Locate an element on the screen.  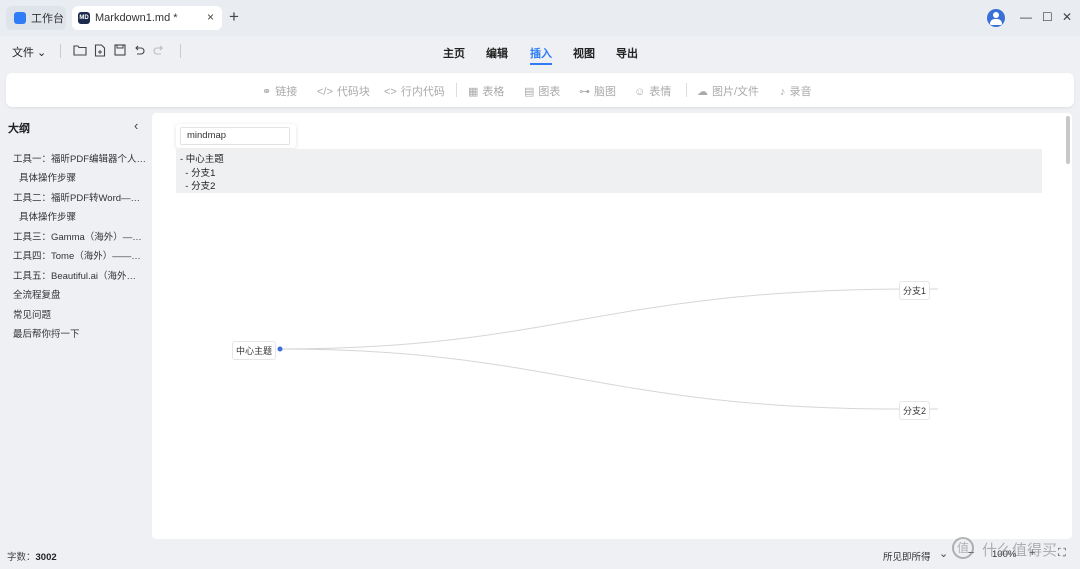
close-window-button: ✕ is located at coordinates (1067, 17).